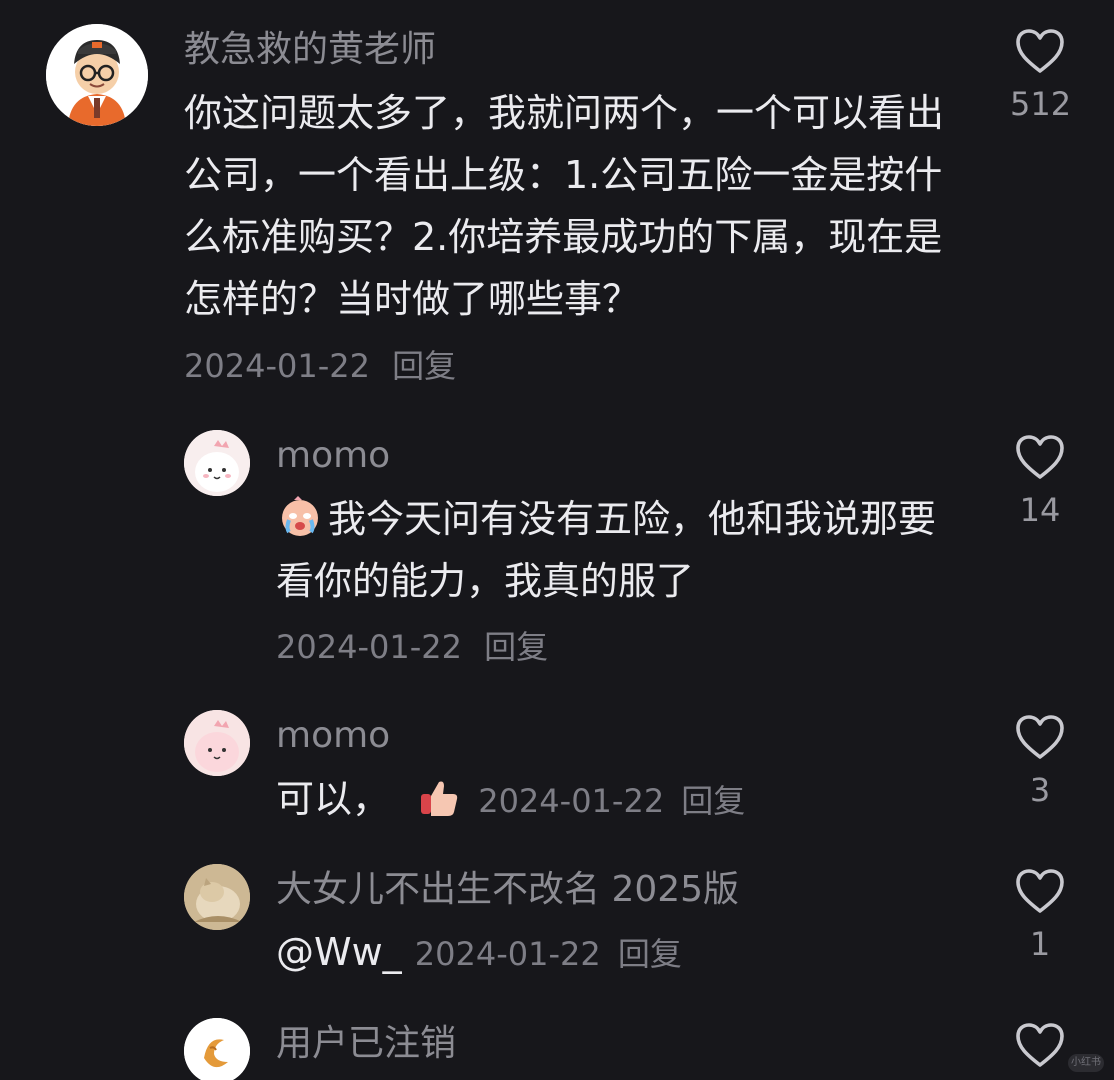 This screenshot has width=1114, height=1080. I want to click on mention-link: @Ww_, so click(339, 952).